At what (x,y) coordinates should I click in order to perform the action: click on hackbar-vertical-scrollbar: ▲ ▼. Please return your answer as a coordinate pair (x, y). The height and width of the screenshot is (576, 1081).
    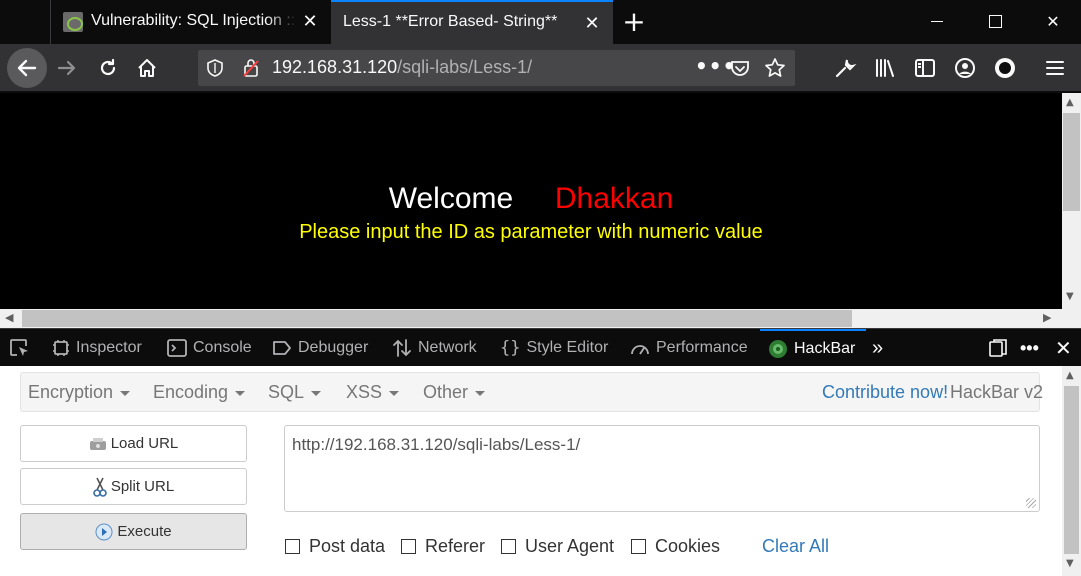
    Looking at the image, I should click on (1071, 471).